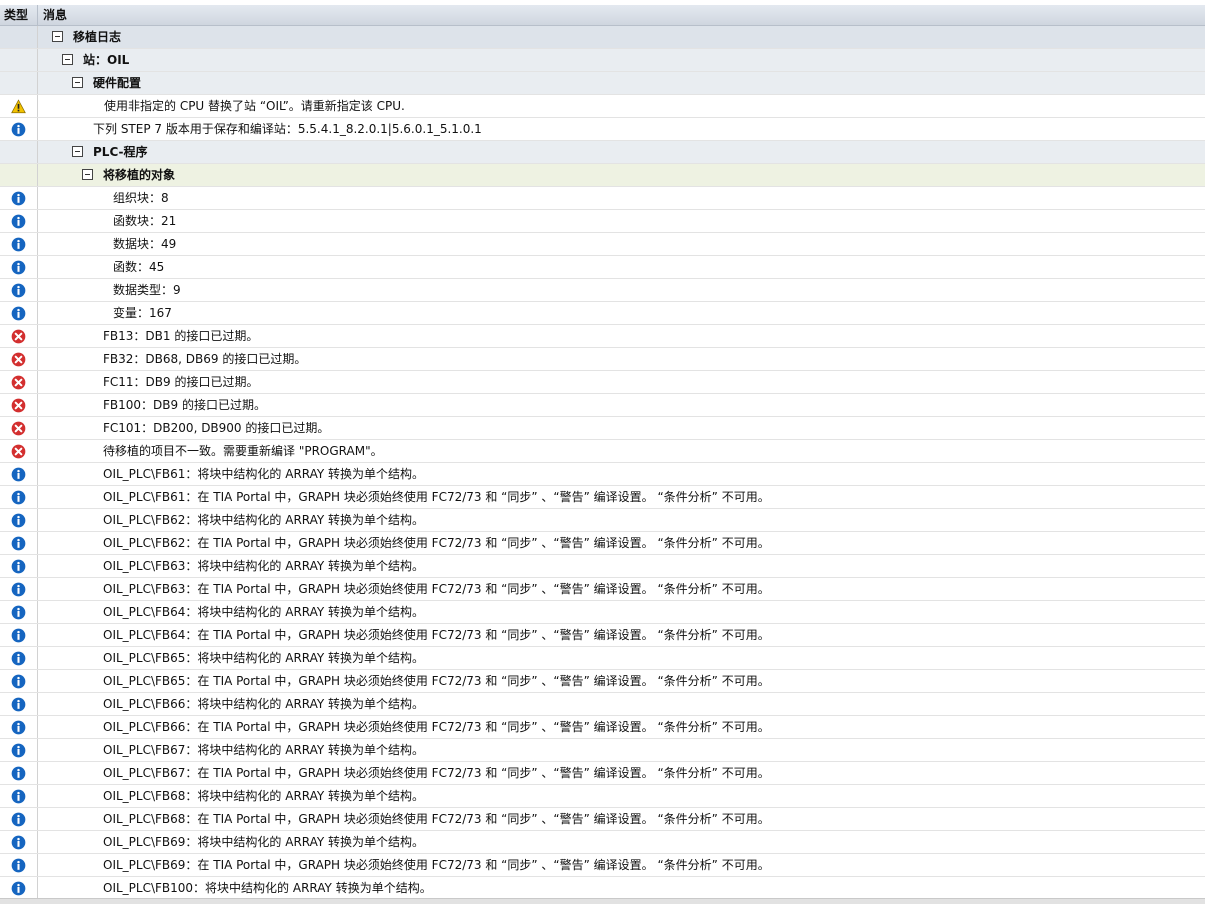 This screenshot has width=1205, height=904. I want to click on message-row: 变量：167, so click(602, 313).